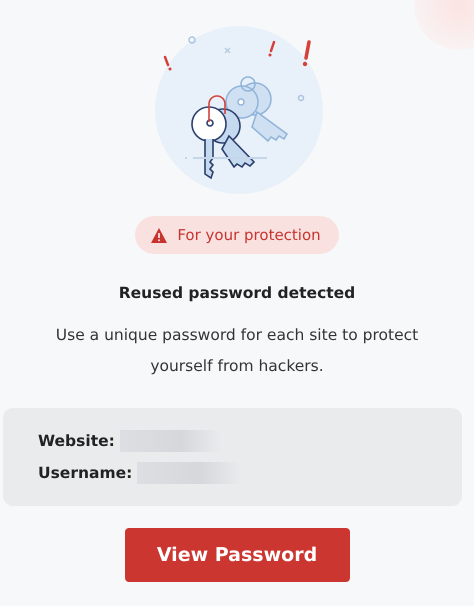 The width and height of the screenshot is (474, 606). What do you see at coordinates (237, 351) in the screenshot?
I see `alert-message: Use a unique password for each site to protect yourself from hackers.` at bounding box center [237, 351].